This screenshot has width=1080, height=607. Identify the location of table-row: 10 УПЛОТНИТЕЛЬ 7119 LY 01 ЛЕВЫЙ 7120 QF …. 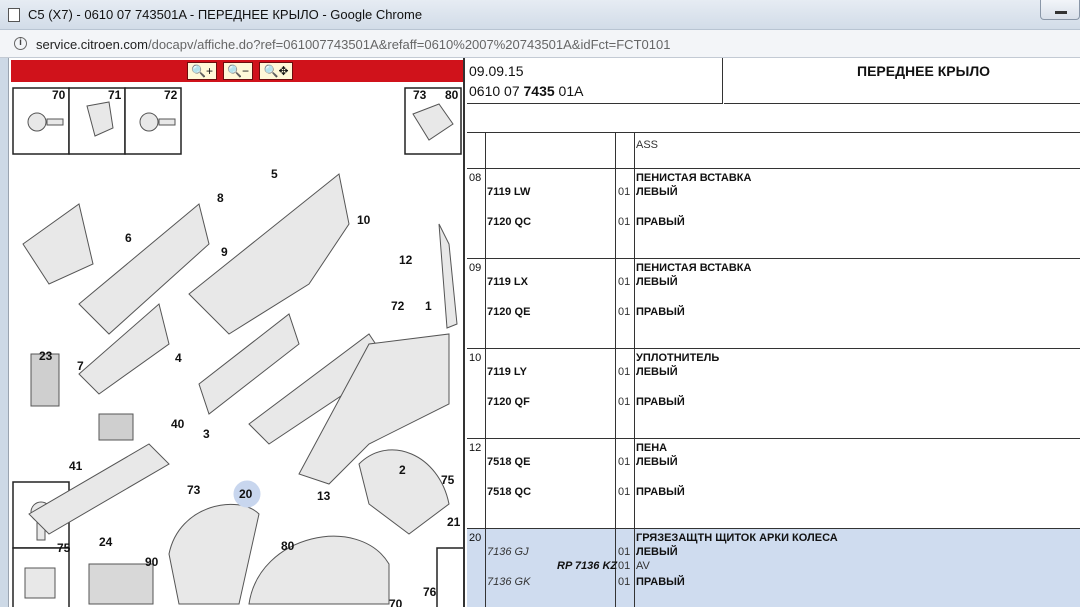
(773, 394).